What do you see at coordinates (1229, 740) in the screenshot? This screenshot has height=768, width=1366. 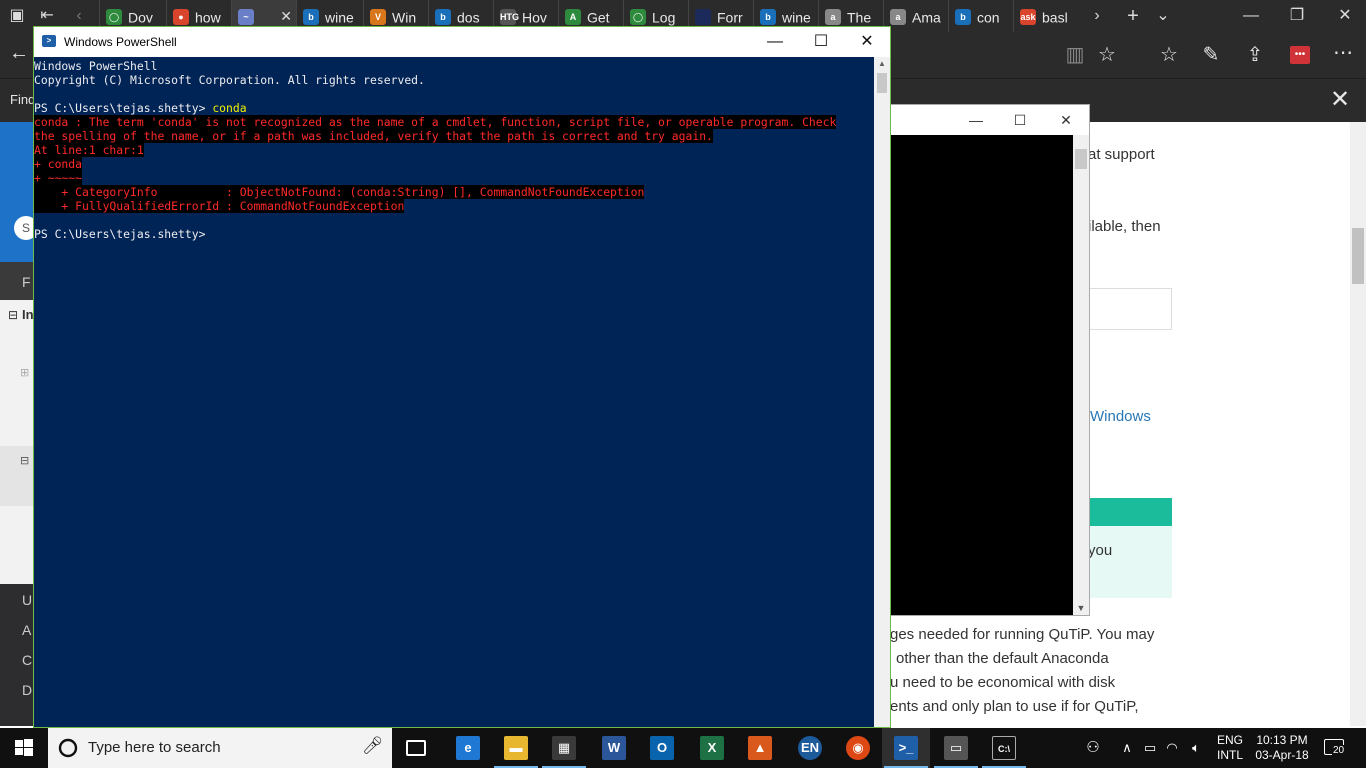 I see `lang-top: ENG` at bounding box center [1229, 740].